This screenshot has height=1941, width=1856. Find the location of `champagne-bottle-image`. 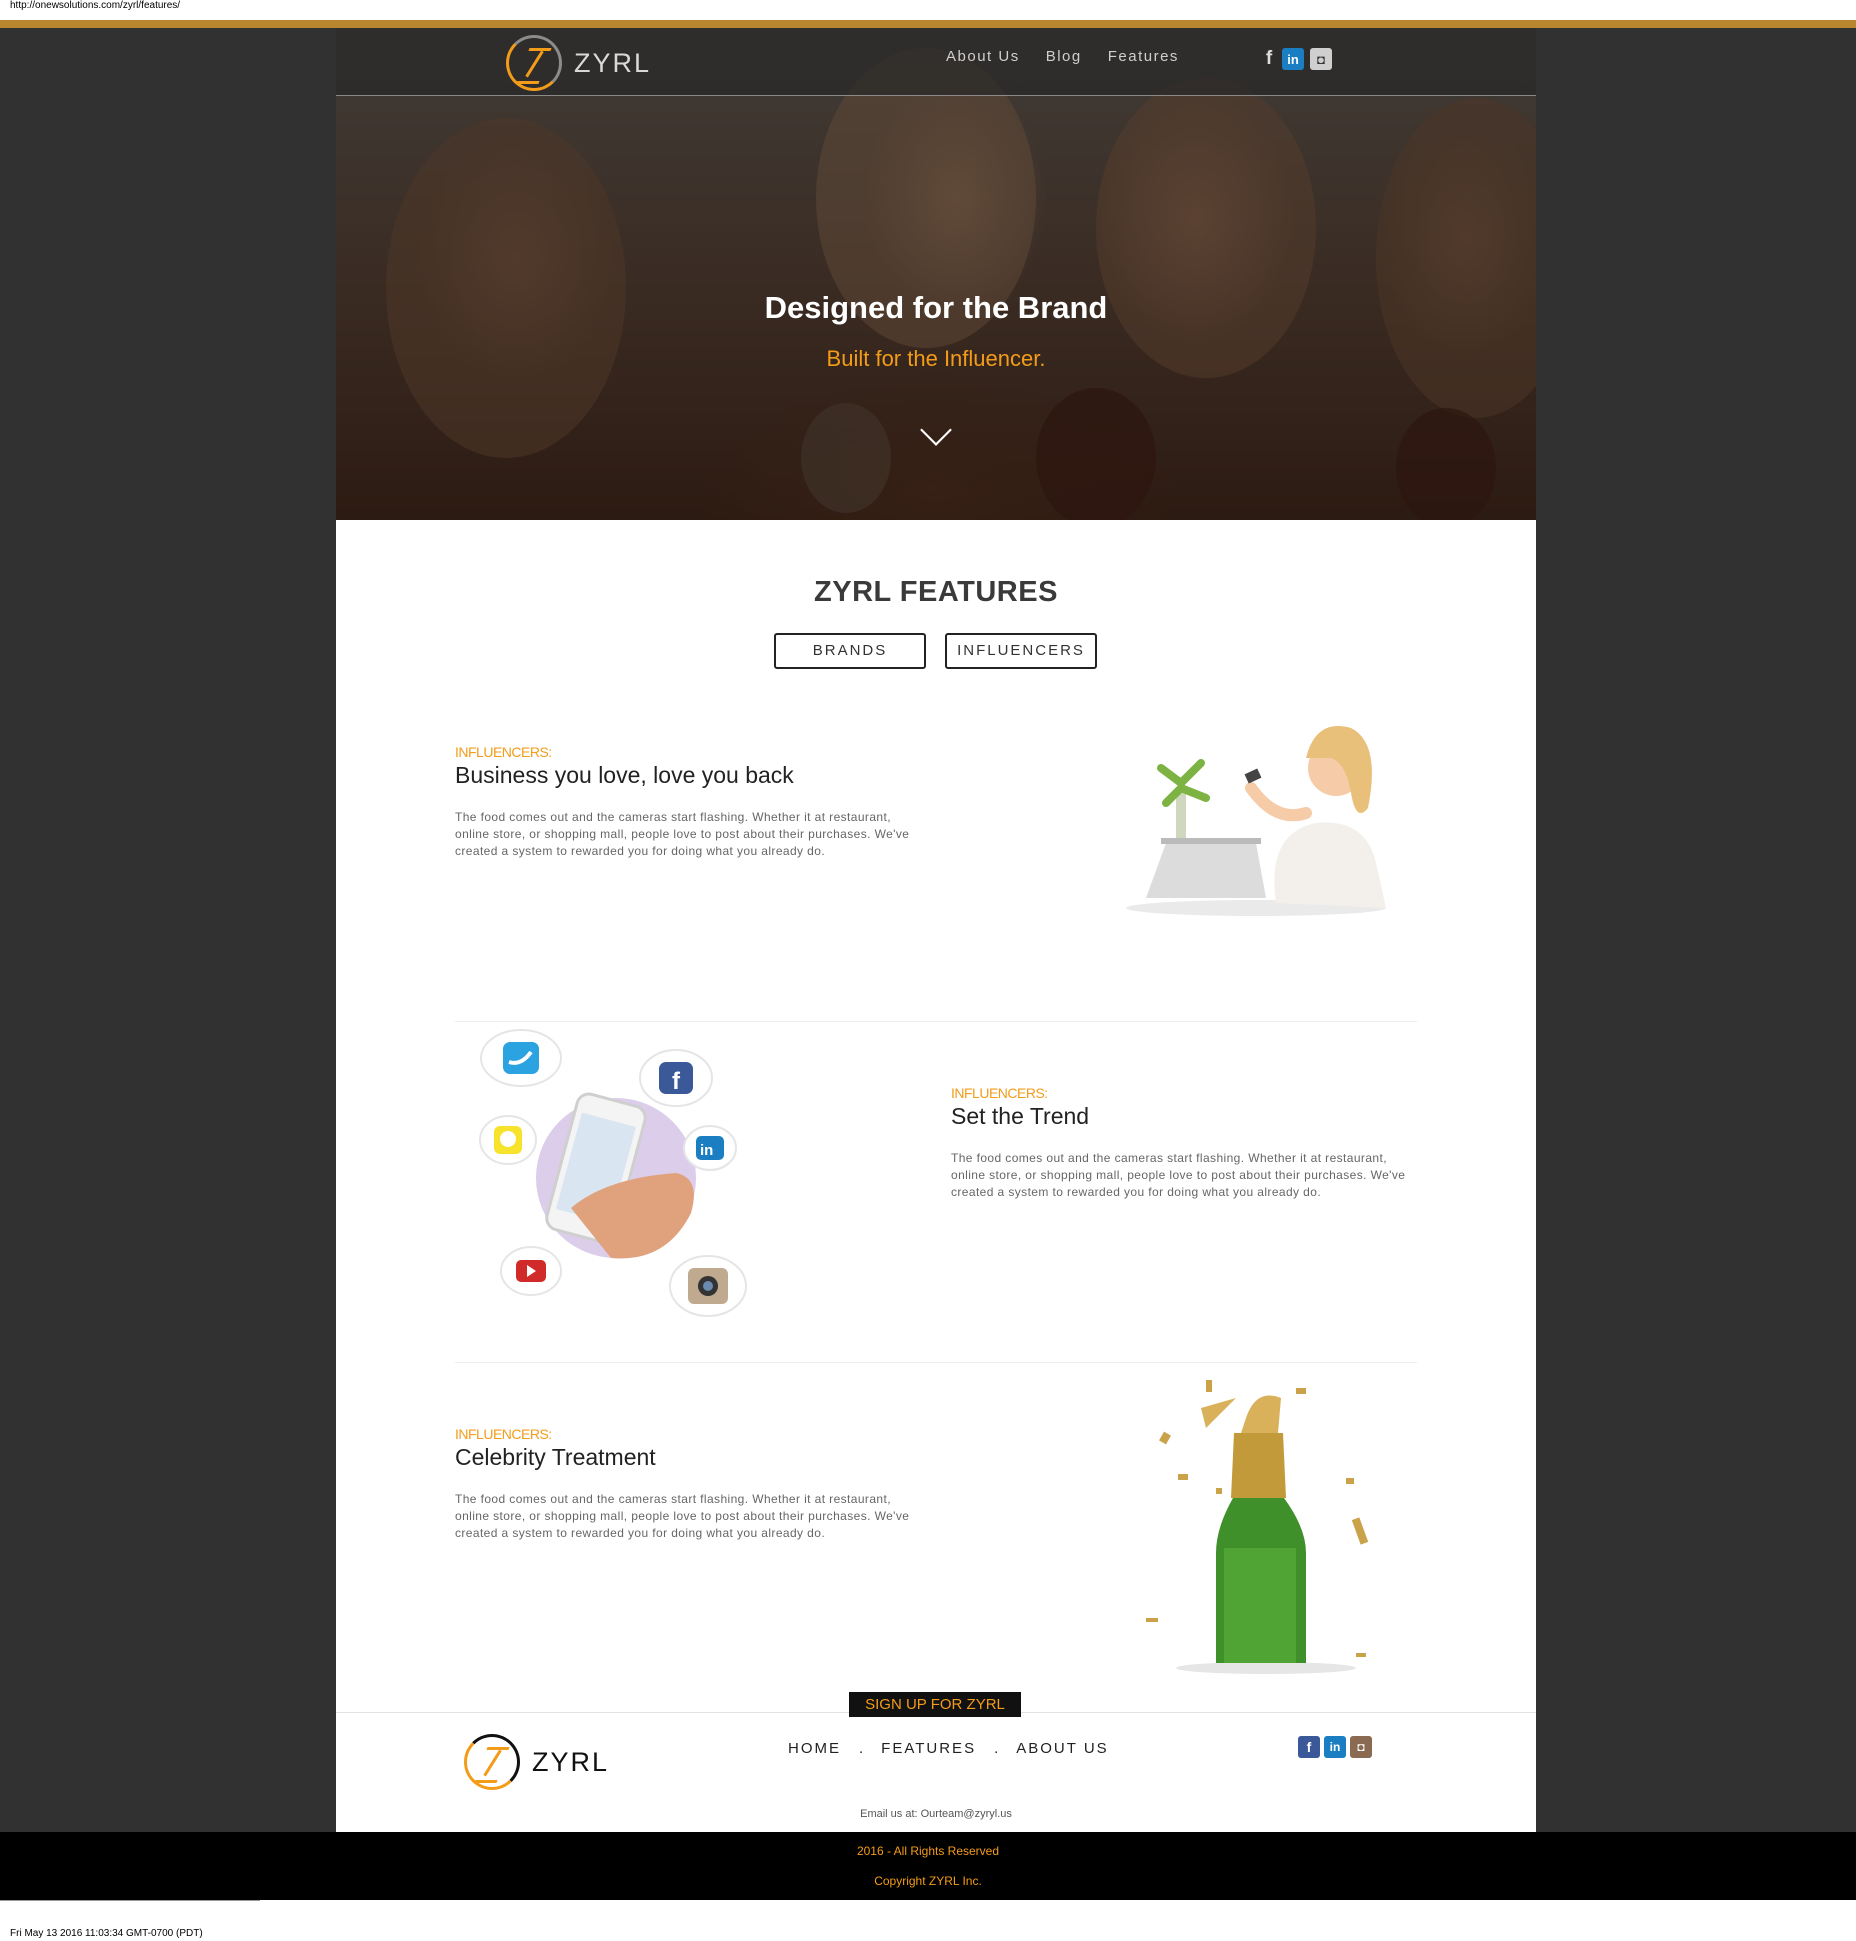

champagne-bottle-image is located at coordinates (1257, 1527).